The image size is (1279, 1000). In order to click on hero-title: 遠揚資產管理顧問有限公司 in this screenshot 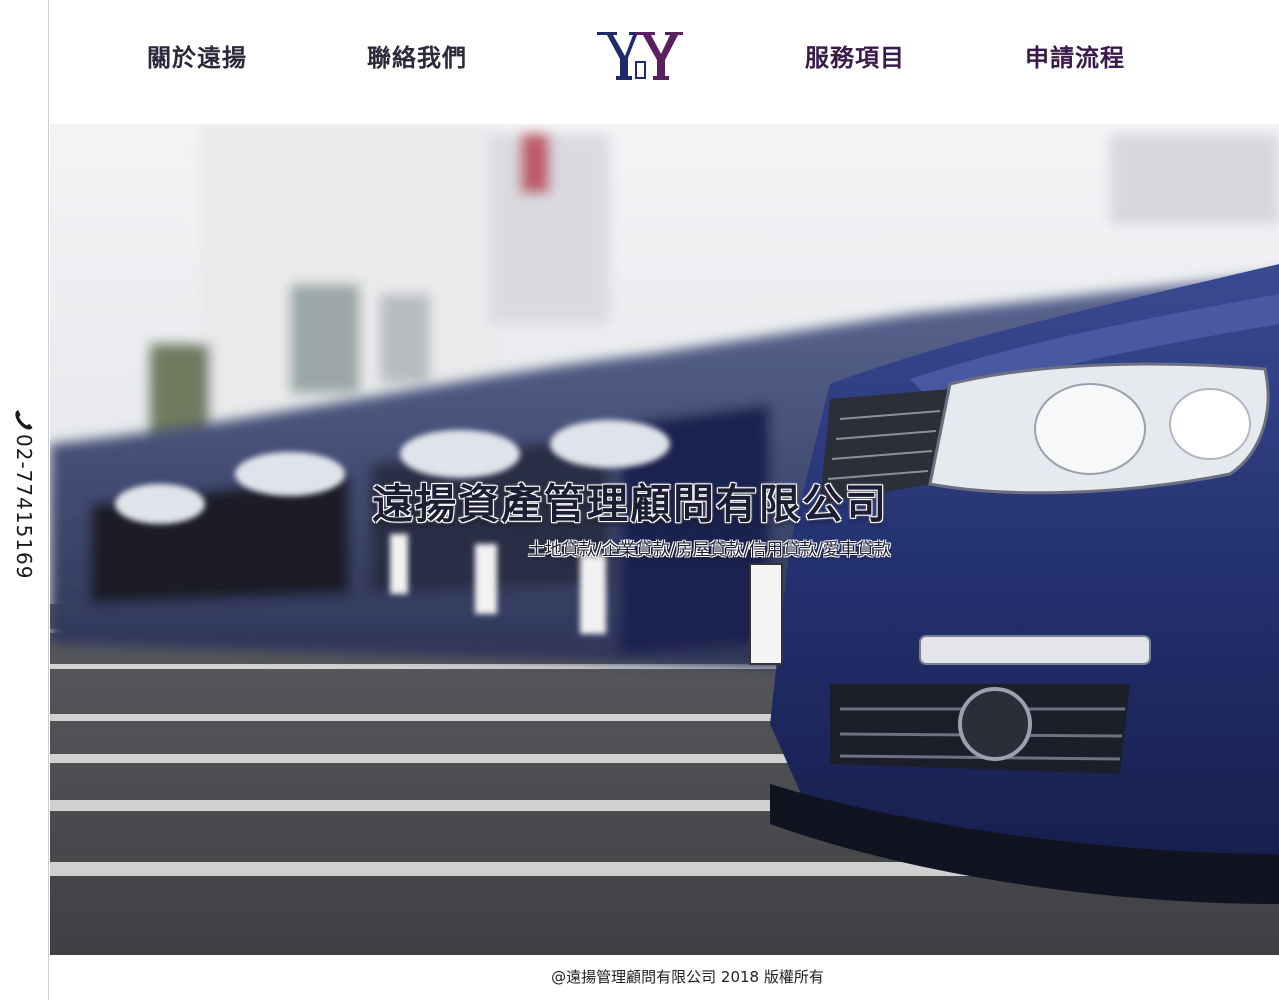, I will do `click(630, 504)`.